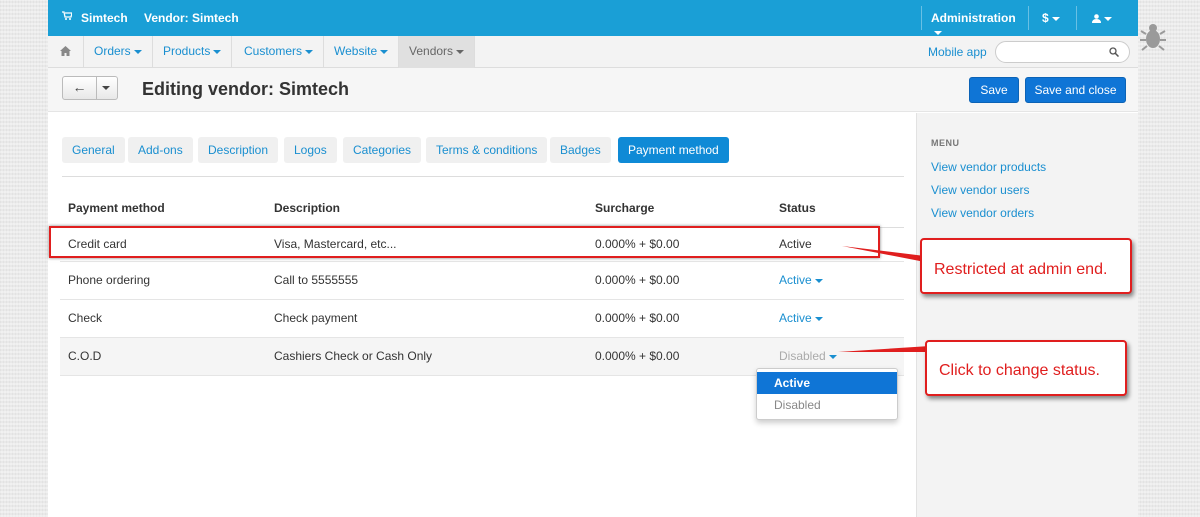 This screenshot has width=1200, height=517. I want to click on home-icon, so click(65, 51).